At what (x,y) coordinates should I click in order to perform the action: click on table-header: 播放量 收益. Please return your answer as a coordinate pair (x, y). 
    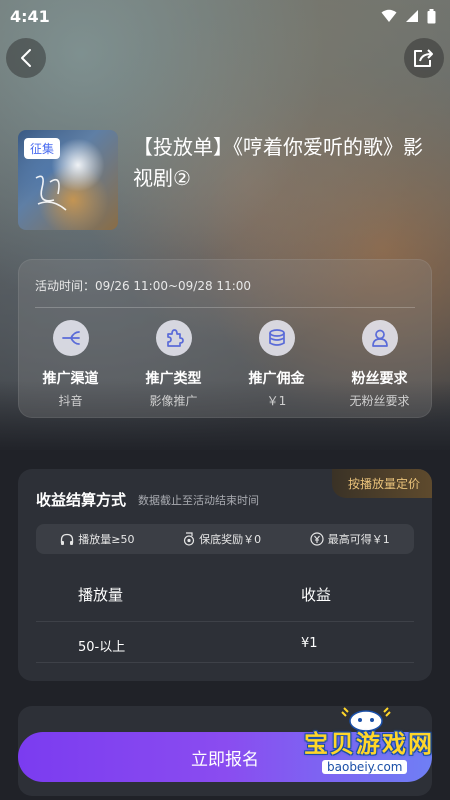
    Looking at the image, I should click on (225, 594).